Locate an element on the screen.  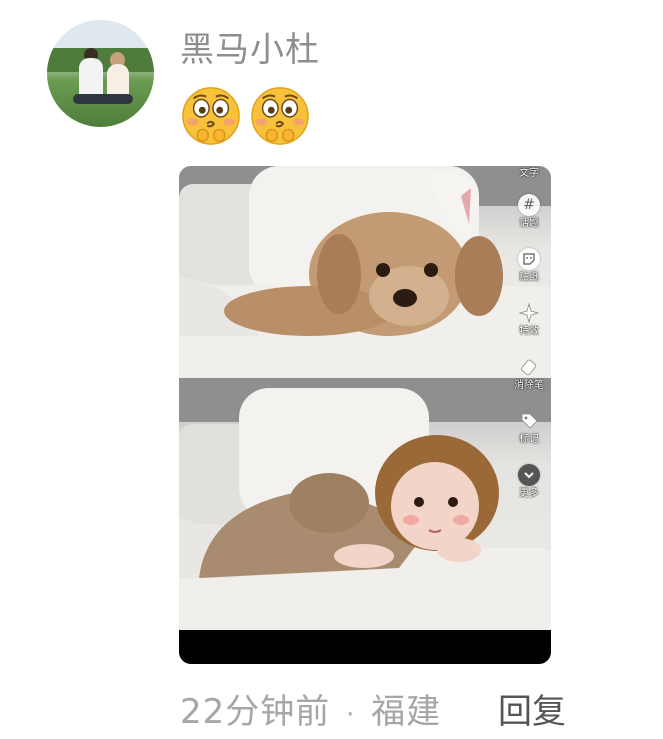
tool-label: 标记 is located at coordinates (529, 439).